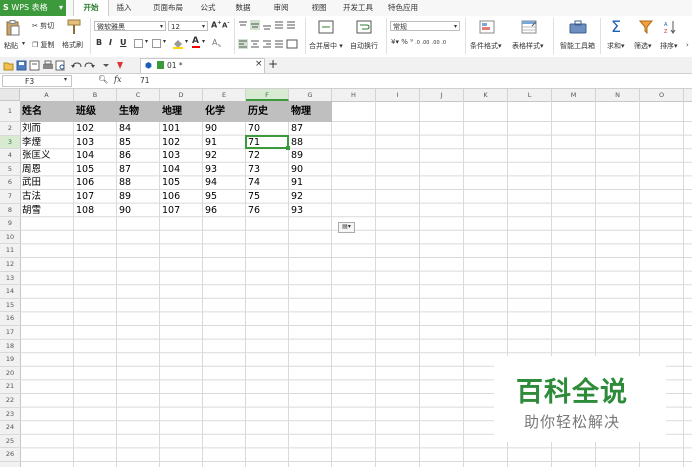 The height and width of the screenshot is (467, 692). Describe the element at coordinates (243, 8) in the screenshot. I see `tab-5: 数据` at that location.